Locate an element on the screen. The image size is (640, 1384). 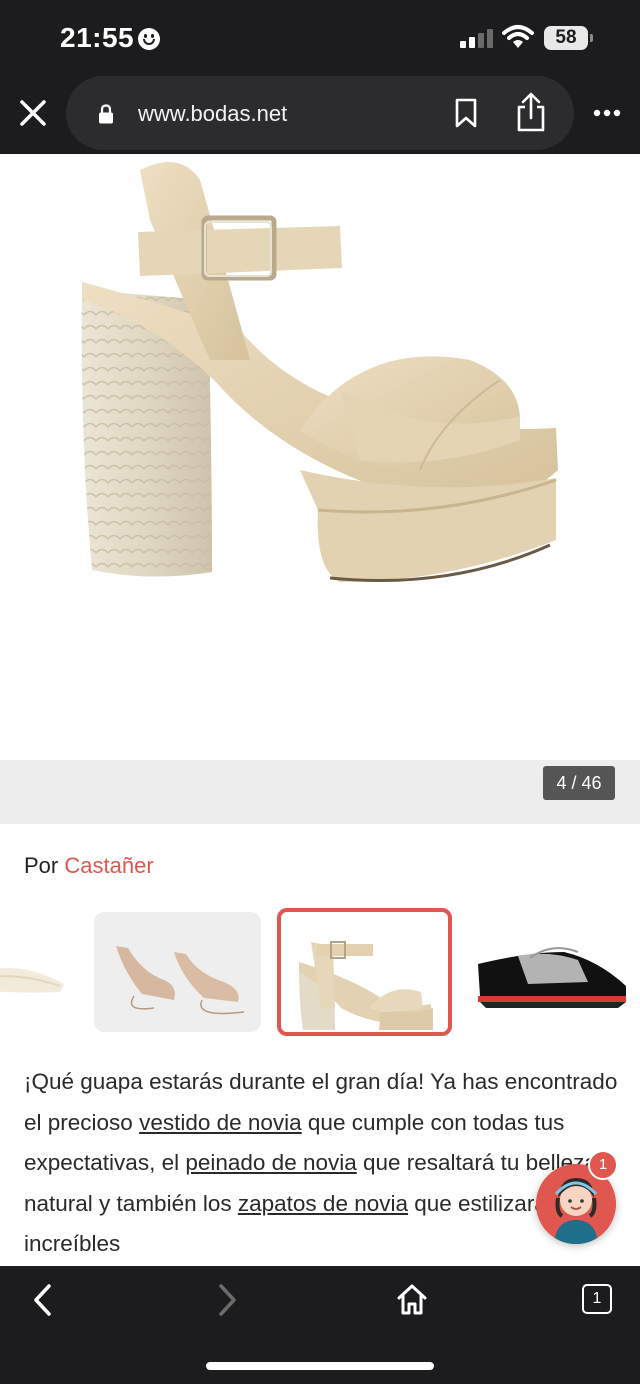
url-text: www.bodas.net is located at coordinates (213, 113).